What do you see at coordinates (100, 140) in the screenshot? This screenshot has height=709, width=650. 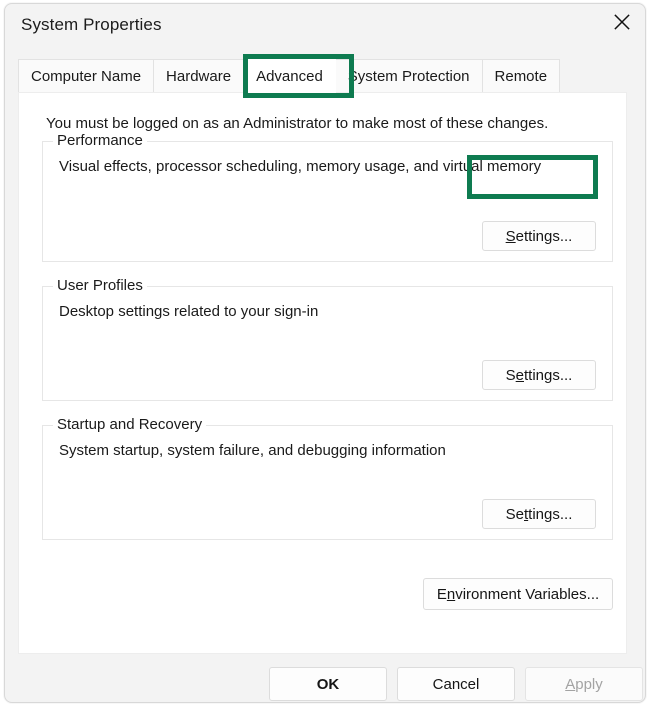 I see `group-title-performance: Performance` at bounding box center [100, 140].